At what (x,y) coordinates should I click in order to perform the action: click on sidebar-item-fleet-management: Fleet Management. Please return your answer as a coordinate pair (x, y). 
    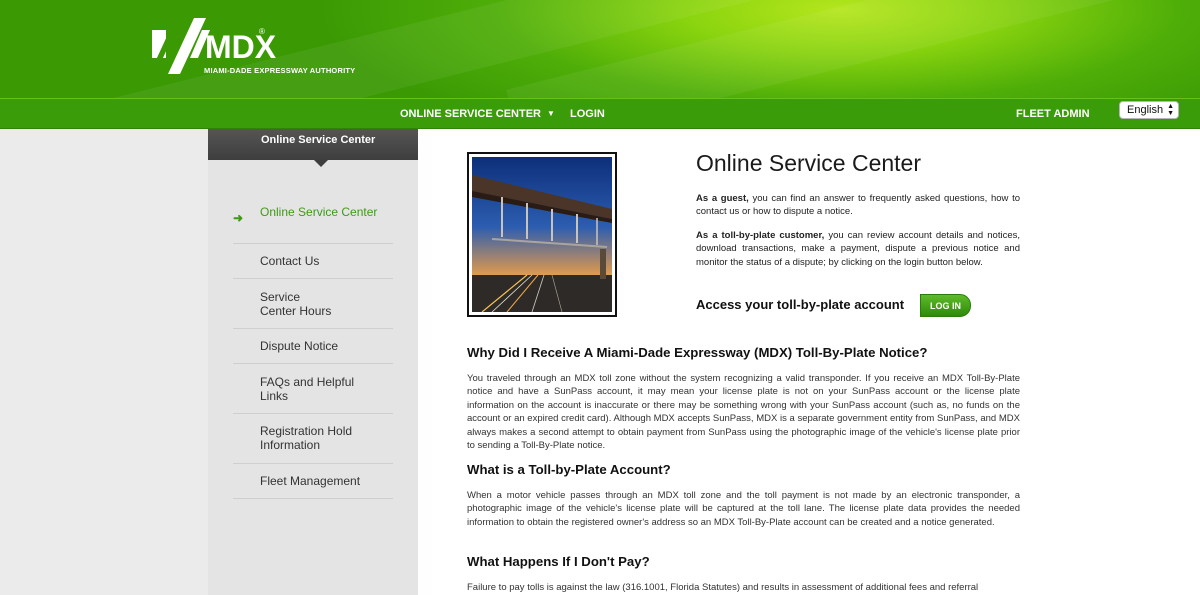
    Looking at the image, I should click on (313, 486).